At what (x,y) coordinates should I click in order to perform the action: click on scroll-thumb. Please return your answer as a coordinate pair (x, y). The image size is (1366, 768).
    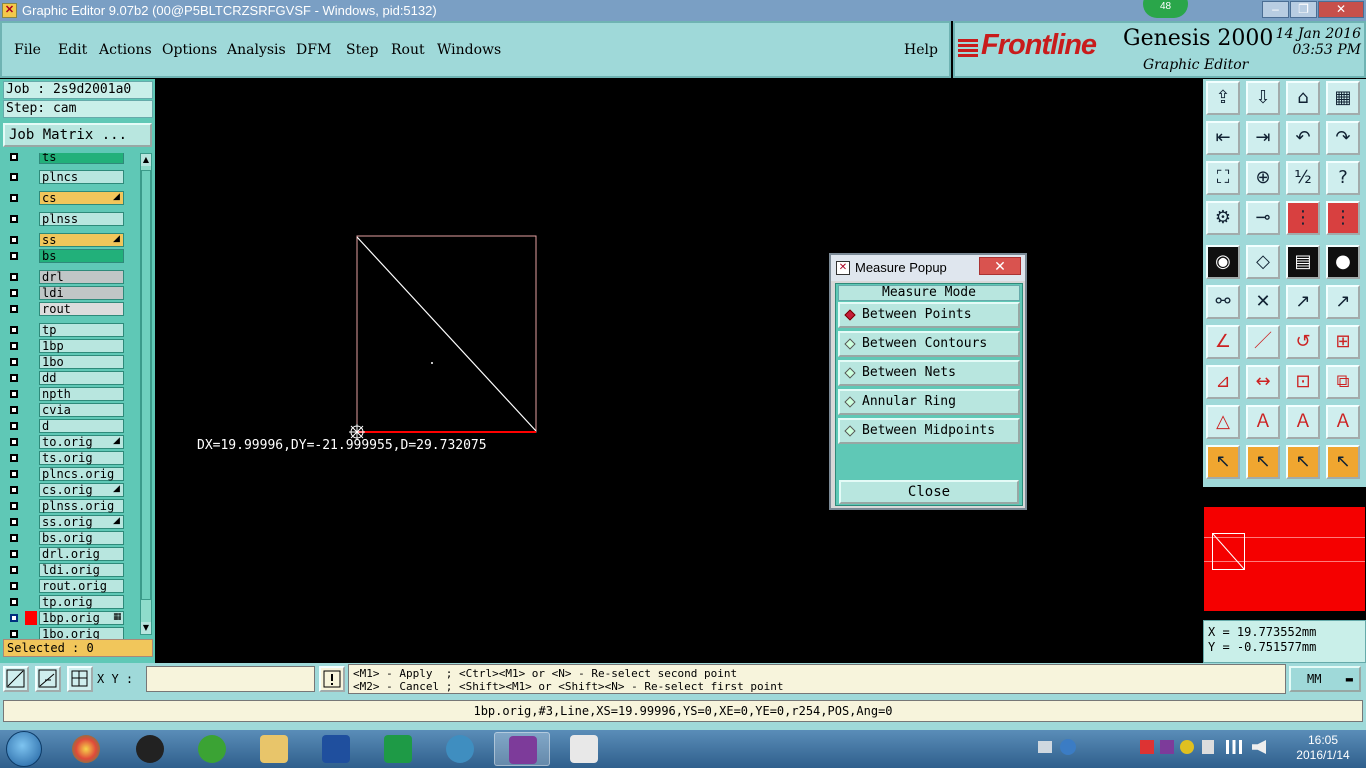
    Looking at the image, I should click on (146, 385).